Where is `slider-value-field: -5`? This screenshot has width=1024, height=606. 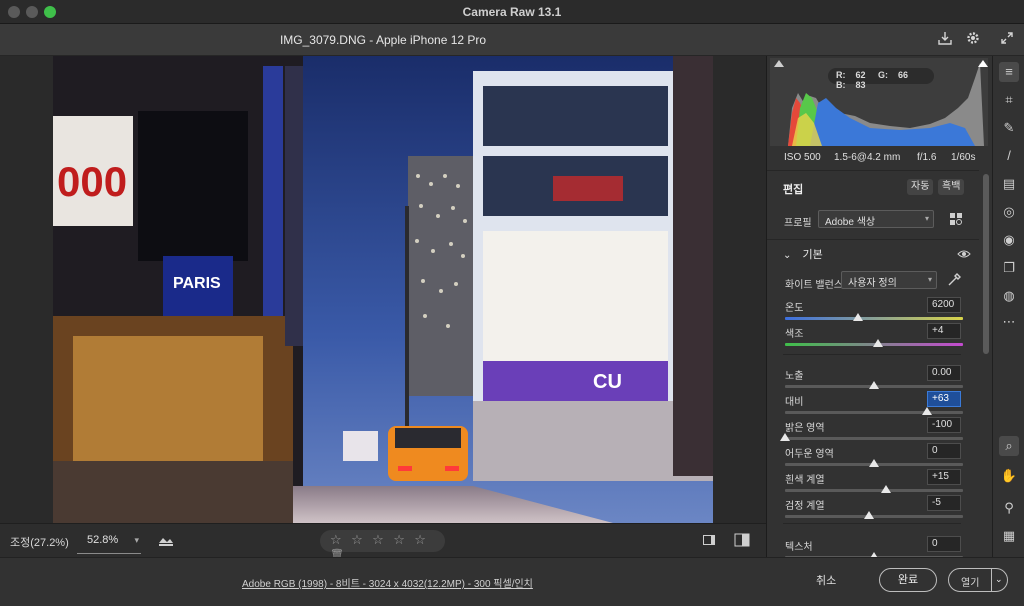 slider-value-field: -5 is located at coordinates (944, 503).